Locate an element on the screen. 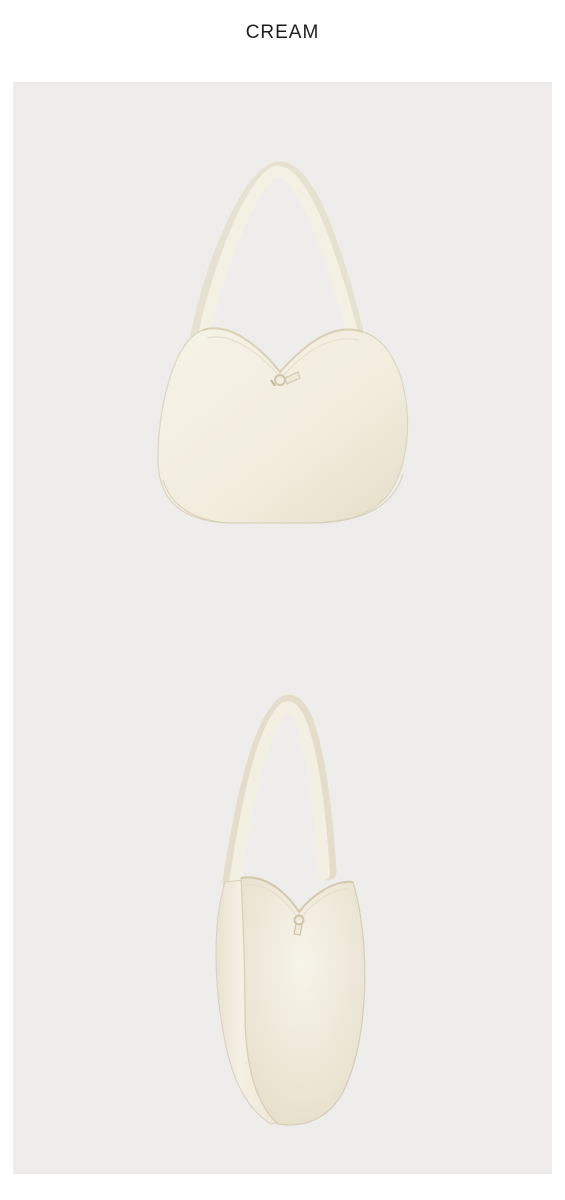  bag-front-view is located at coordinates (283, 342).